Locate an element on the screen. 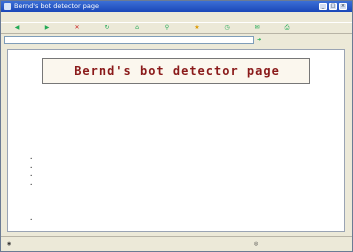  stop-button: ✕ is located at coordinates (77, 28).